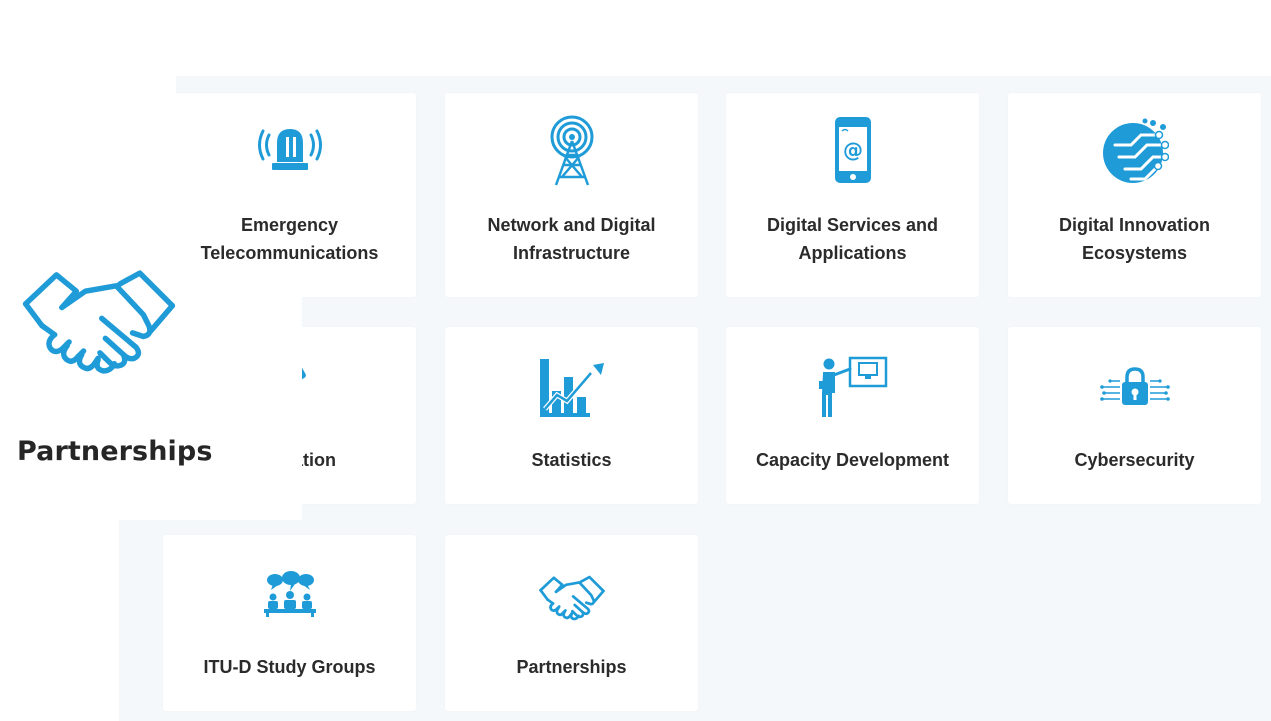 The width and height of the screenshot is (1271, 721). I want to click on tile-label-line: Capacity Development, so click(852, 460).